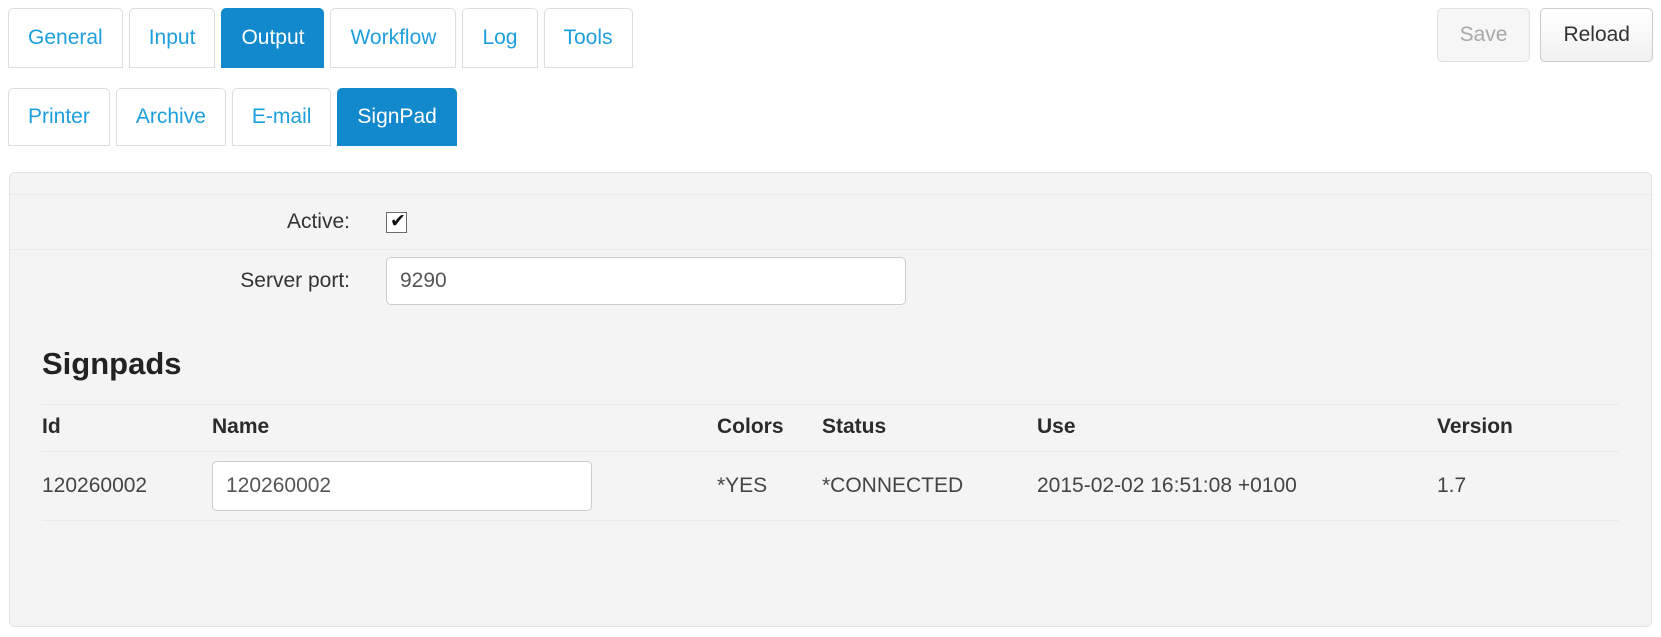 The image size is (1661, 637). I want to click on signpad-name-input, so click(402, 486).